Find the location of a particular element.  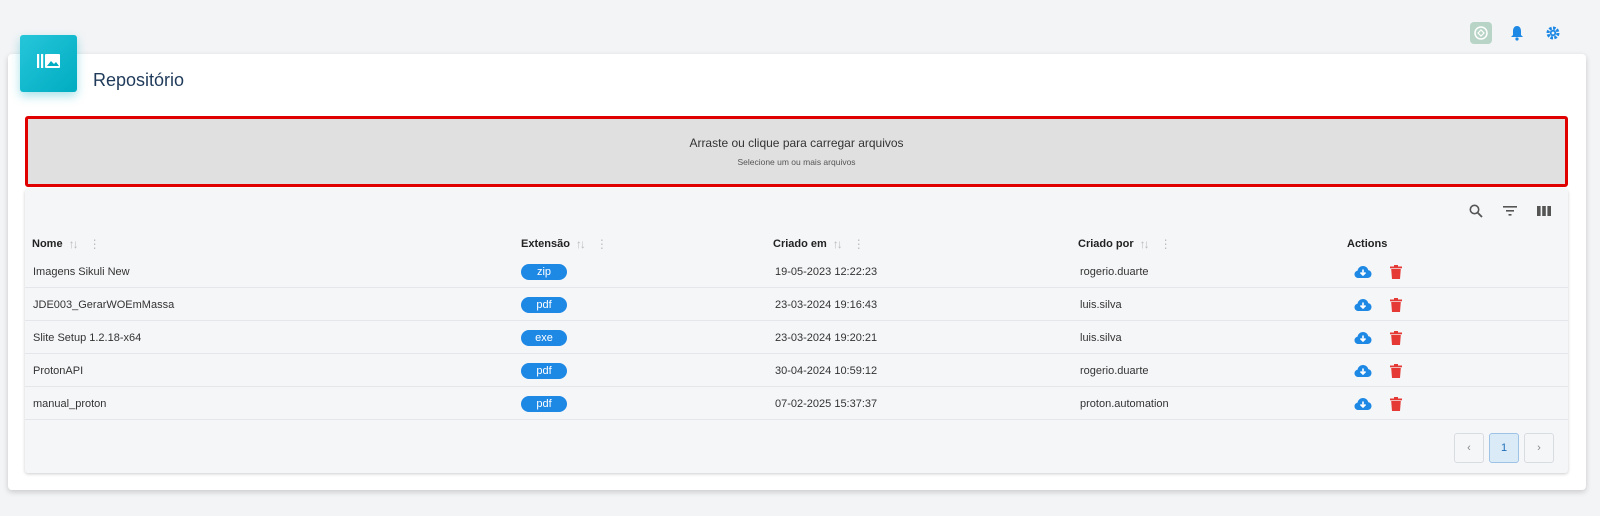

column-header-label: Criado em is located at coordinates (800, 244).